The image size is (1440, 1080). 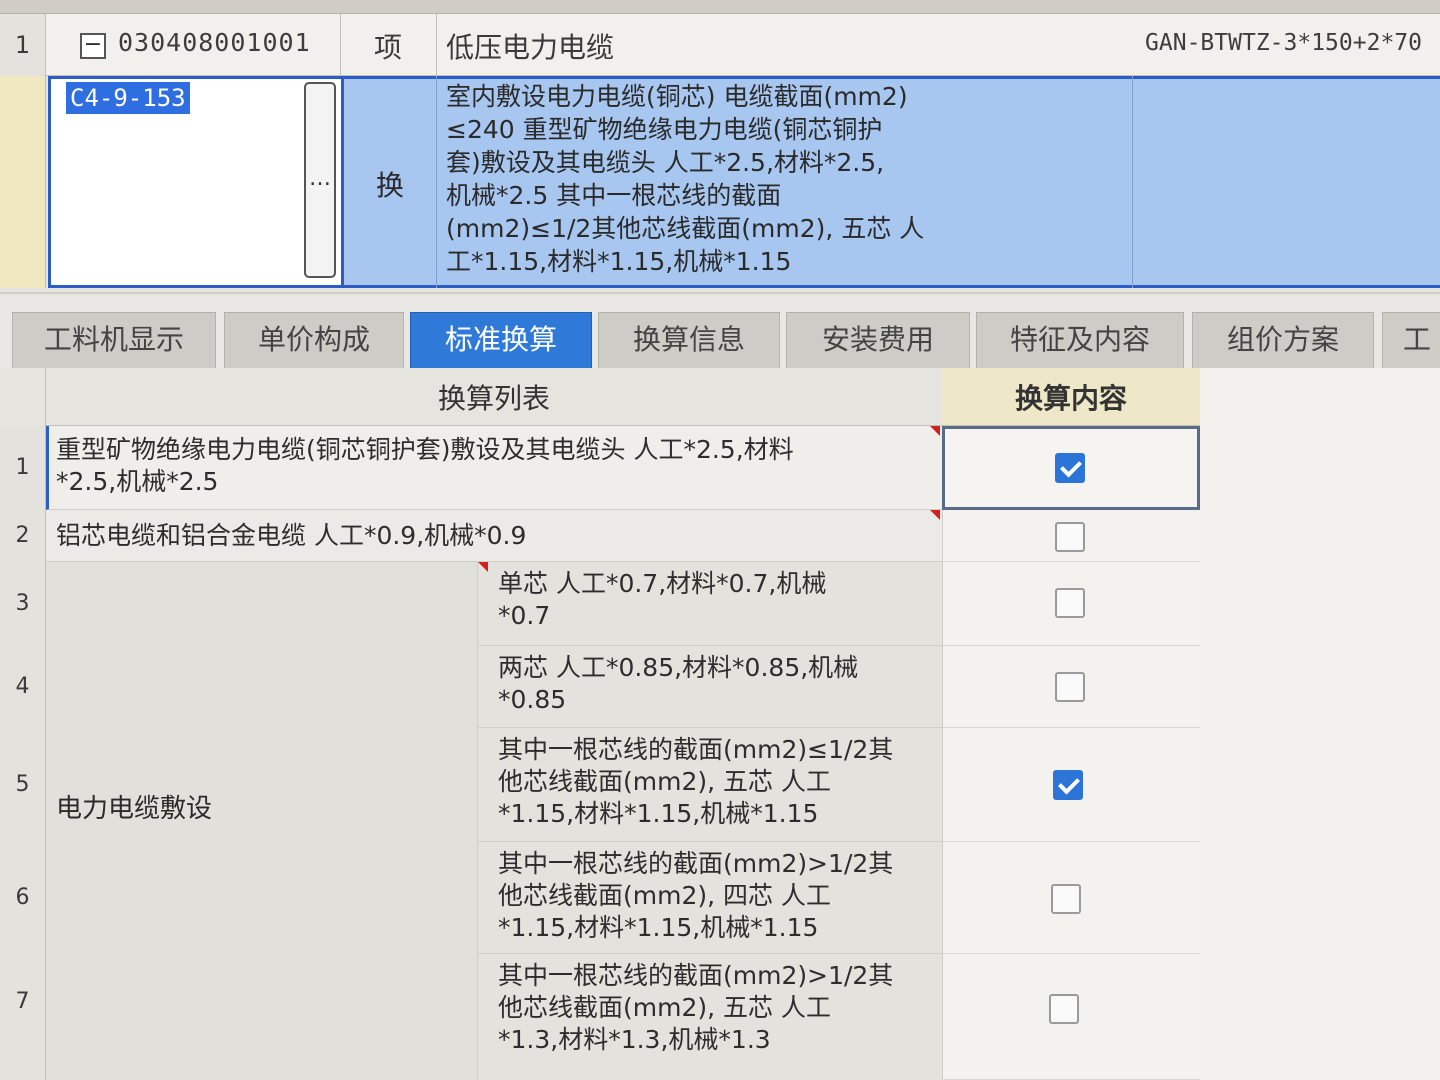 I want to click on header-conversion-list: 换算列表, so click(x=494, y=397).